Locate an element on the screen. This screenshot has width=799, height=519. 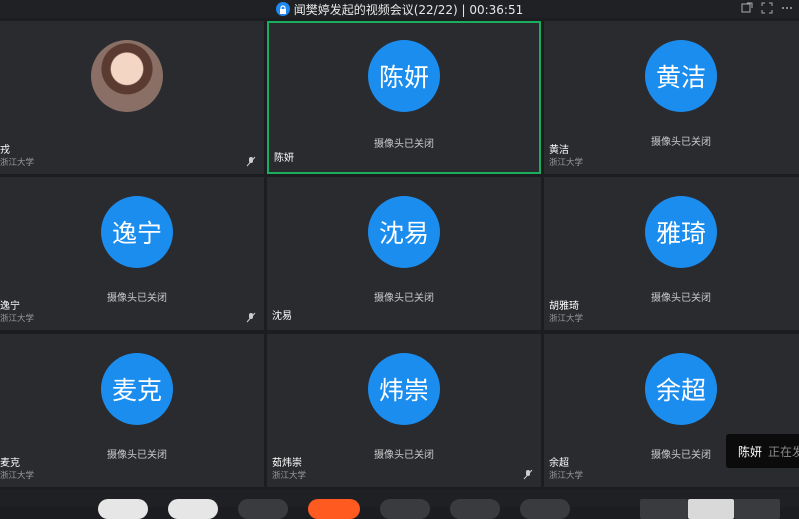
participant-tile: 黄洁 摄像头已关闭 黄洁 浙江大学 is located at coordinates (671, 97).